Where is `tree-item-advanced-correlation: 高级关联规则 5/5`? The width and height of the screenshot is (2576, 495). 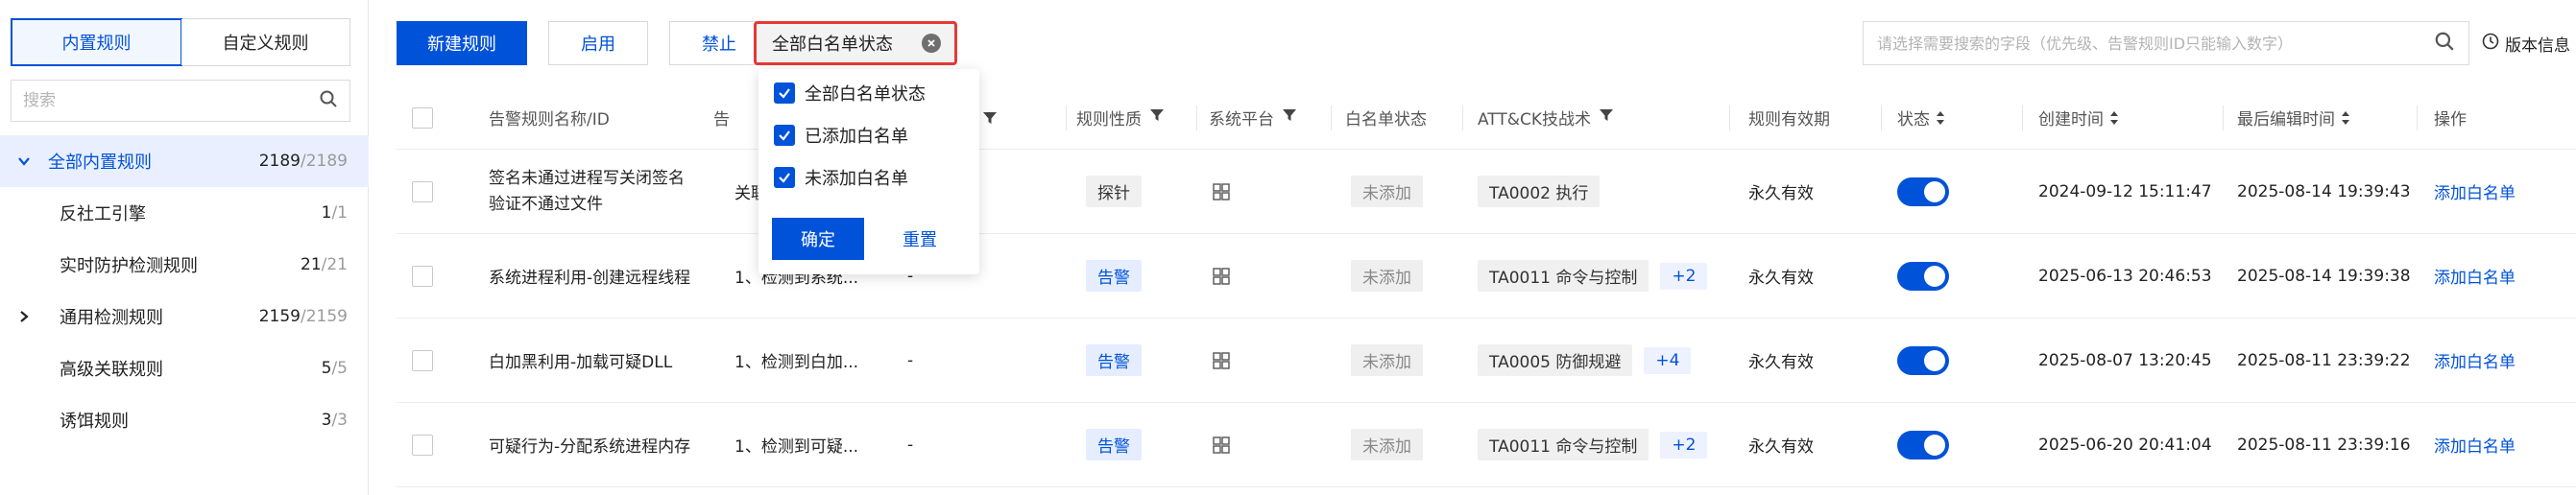
tree-item-advanced-correlation: 高级关联规则 5/5 is located at coordinates (184, 368).